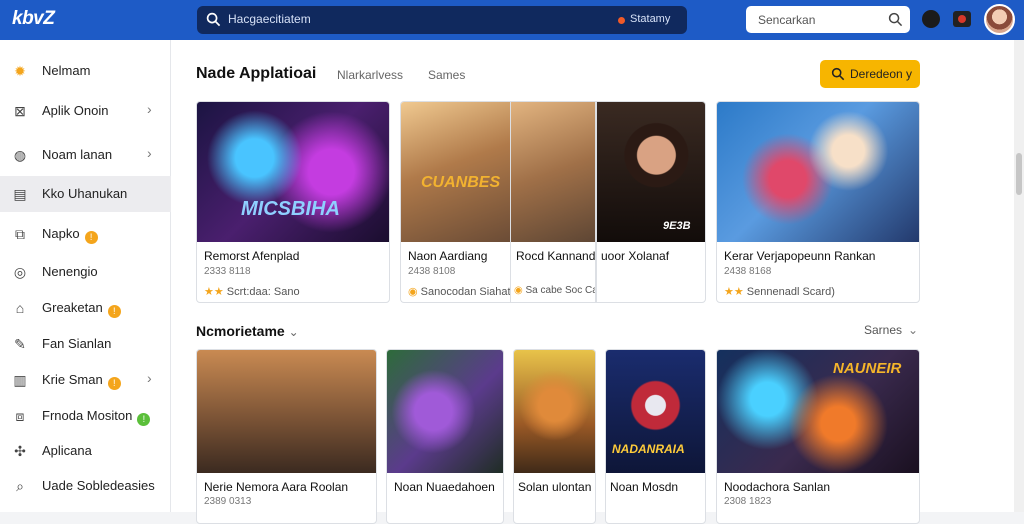 This screenshot has height=524, width=1024. What do you see at coordinates (621, 20) in the screenshot?
I see `status-dot` at bounding box center [621, 20].